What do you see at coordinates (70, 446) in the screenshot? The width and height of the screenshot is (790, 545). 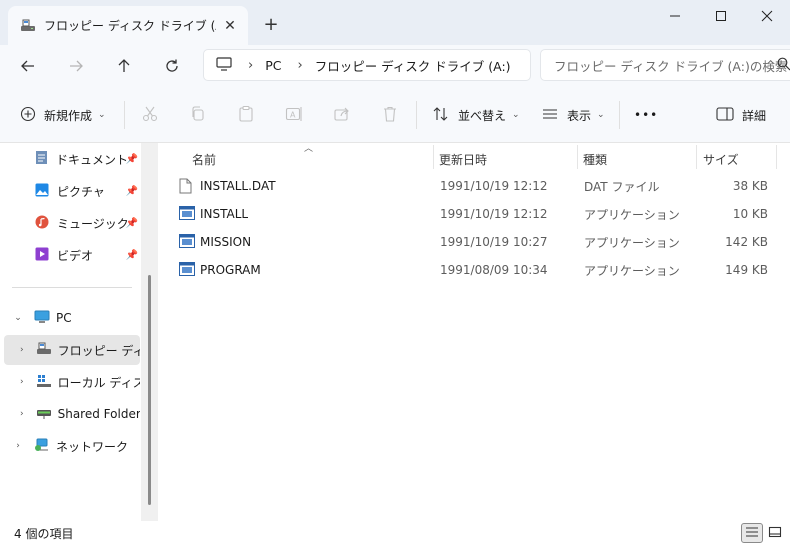 I see `sidebar-item-network: › ネットワーク` at bounding box center [70, 446].